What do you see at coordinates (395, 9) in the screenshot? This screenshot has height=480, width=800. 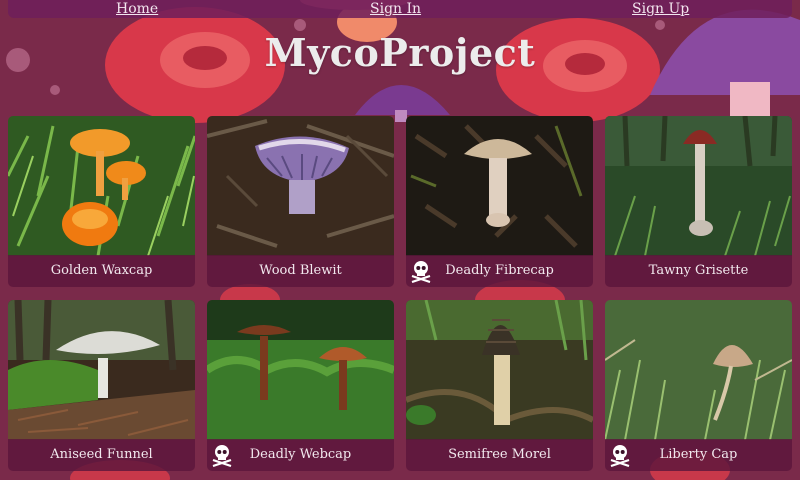 I see `sign-in-link: Sign In` at bounding box center [395, 9].